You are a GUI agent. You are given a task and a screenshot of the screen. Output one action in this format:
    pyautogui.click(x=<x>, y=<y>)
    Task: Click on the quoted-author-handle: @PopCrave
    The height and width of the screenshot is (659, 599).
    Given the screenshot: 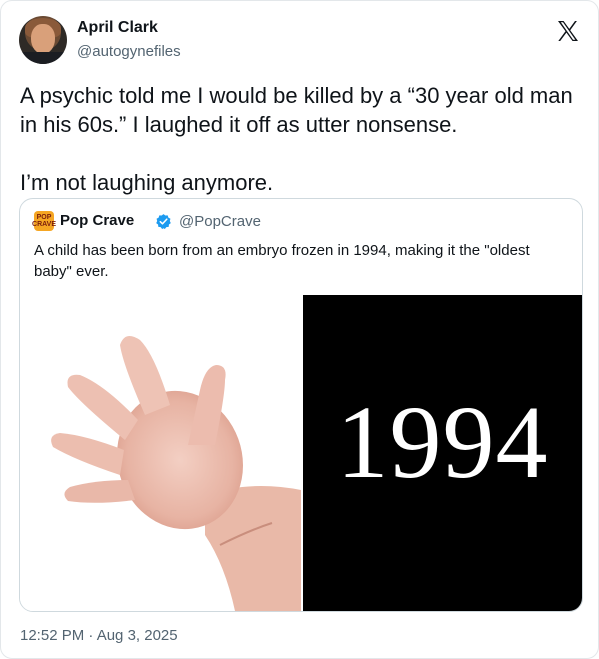 What is the action you would take?
    pyautogui.click(x=220, y=221)
    